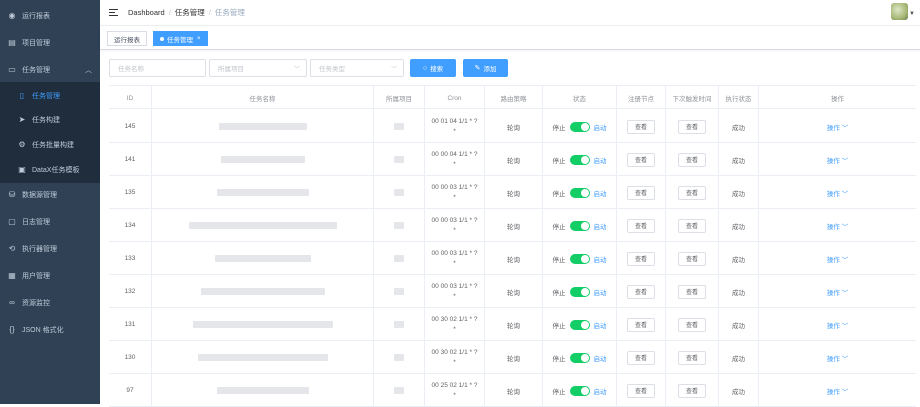  I want to click on sidebar-item-task-list: ▯ 任务管理, so click(50, 95).